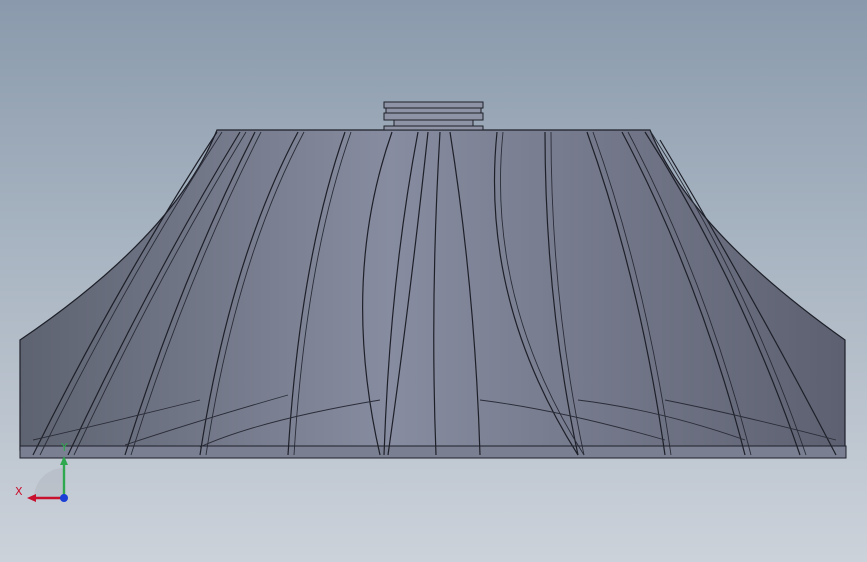  What do you see at coordinates (64, 498) in the screenshot?
I see `z-axis-dot` at bounding box center [64, 498].